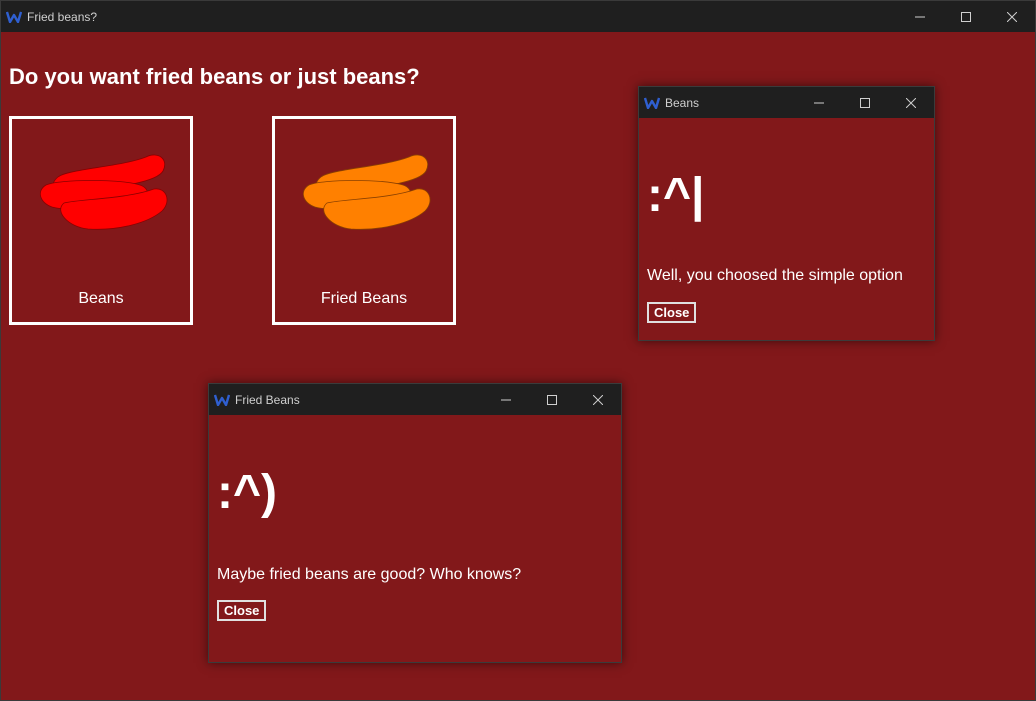 The width and height of the screenshot is (1036, 701). What do you see at coordinates (366, 192) in the screenshot?
I see `fried-beans-icon` at bounding box center [366, 192].